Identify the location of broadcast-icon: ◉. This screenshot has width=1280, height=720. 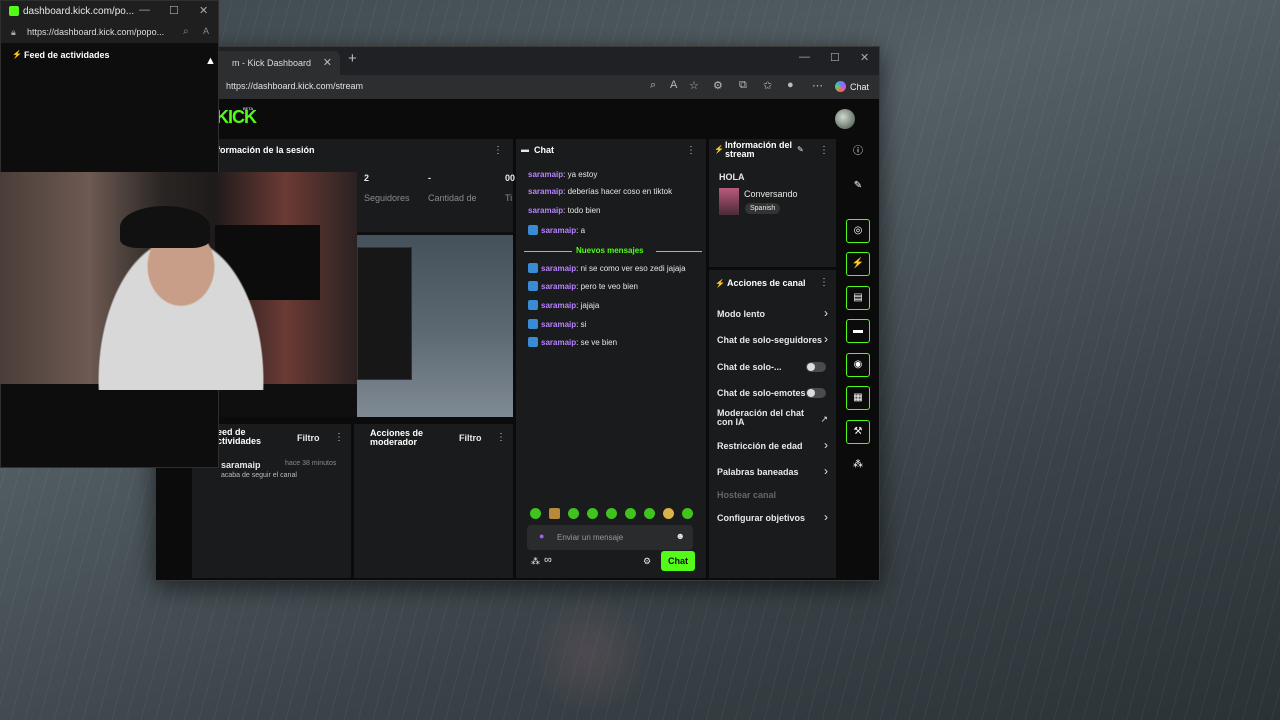
(858, 365).